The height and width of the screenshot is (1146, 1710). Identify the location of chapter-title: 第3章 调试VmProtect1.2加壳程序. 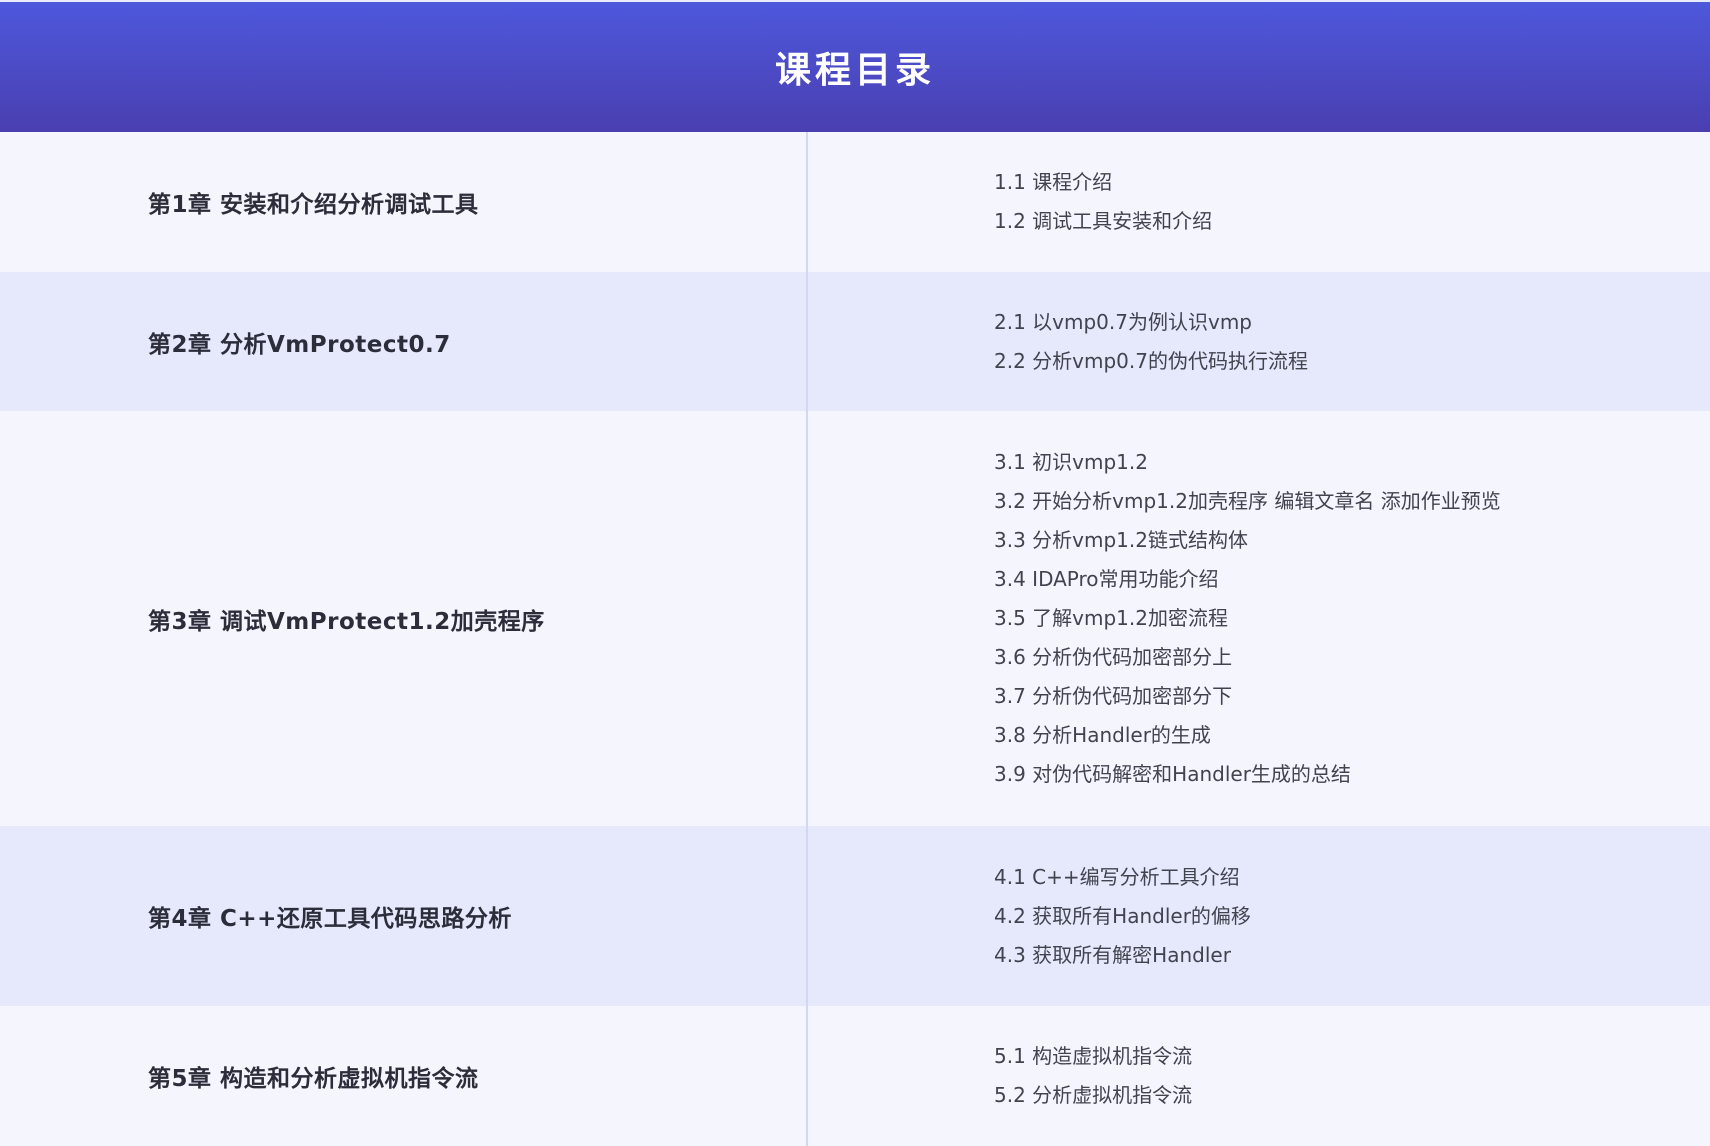
(346, 621).